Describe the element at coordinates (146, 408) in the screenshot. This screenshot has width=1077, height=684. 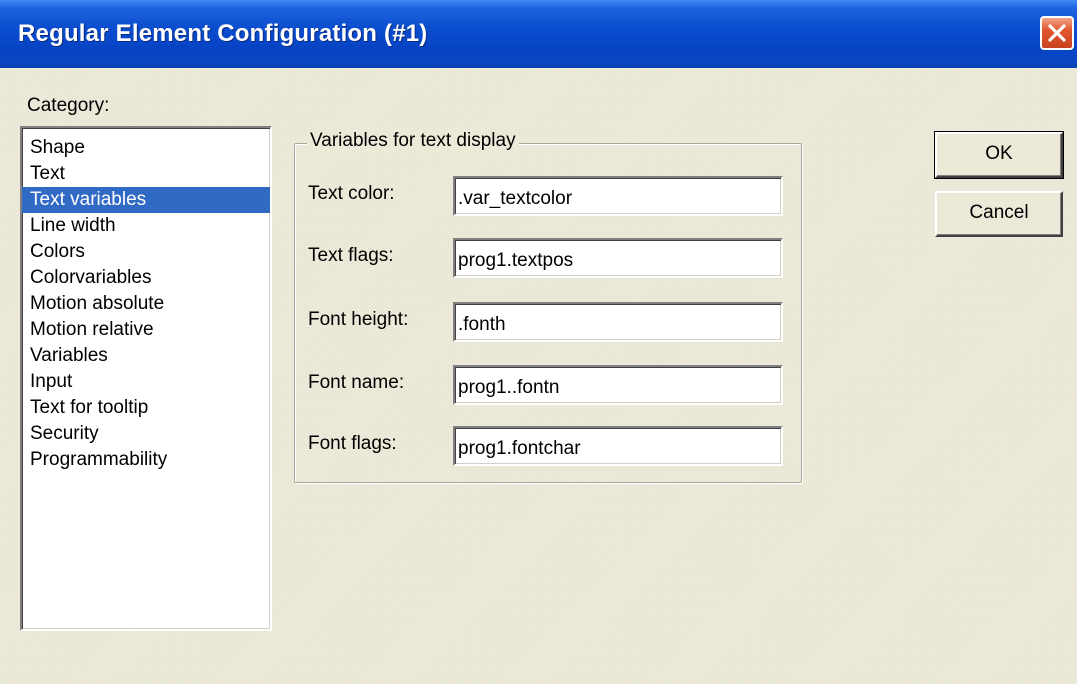
I see `category-item-text-for-tooltip: Text for tooltip` at that location.